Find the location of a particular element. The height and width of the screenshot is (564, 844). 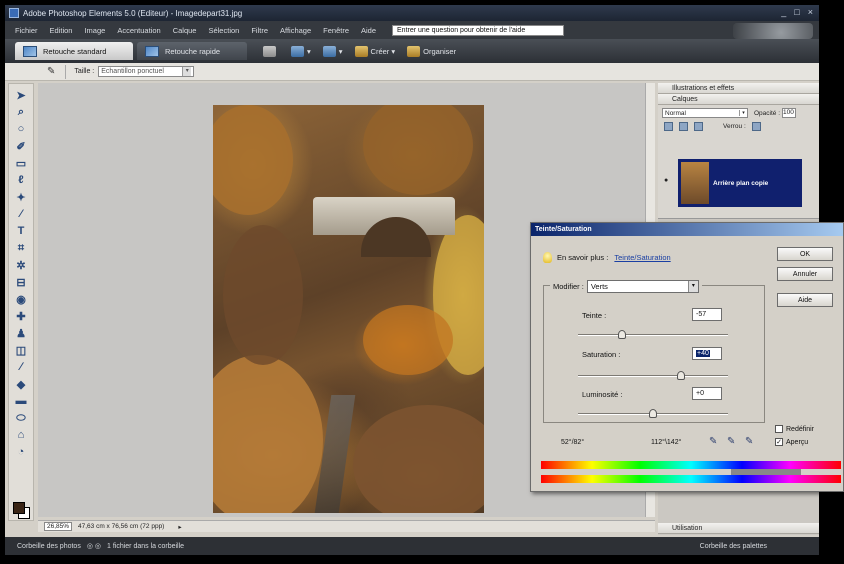

saturation-slider is located at coordinates (653, 375).